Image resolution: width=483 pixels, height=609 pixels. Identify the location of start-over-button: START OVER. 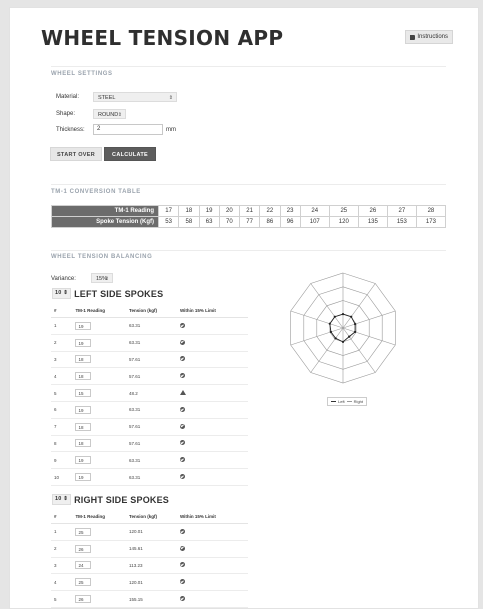
(76, 154).